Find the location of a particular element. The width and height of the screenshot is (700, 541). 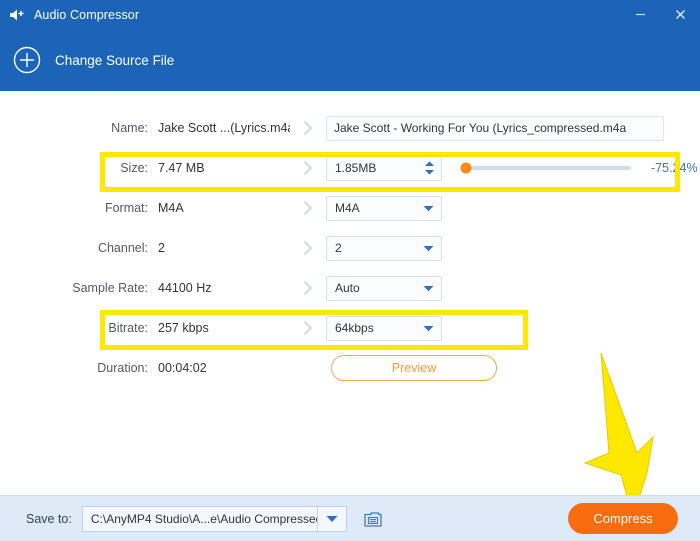

field-label-bitrate: Bitrate: is located at coordinates (128, 328).